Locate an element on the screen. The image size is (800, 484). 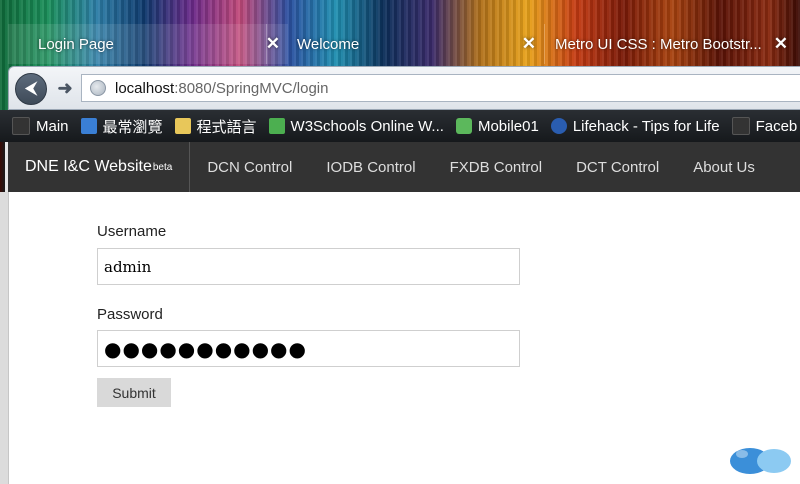
brand-text: DNE I&C Website is located at coordinates (88, 166).